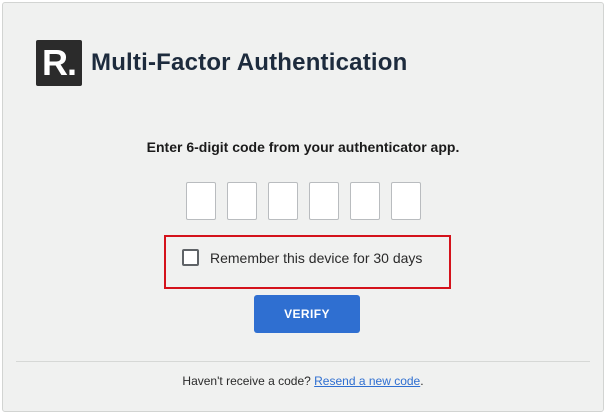  What do you see at coordinates (303, 201) in the screenshot?
I see `code-input-group` at bounding box center [303, 201].